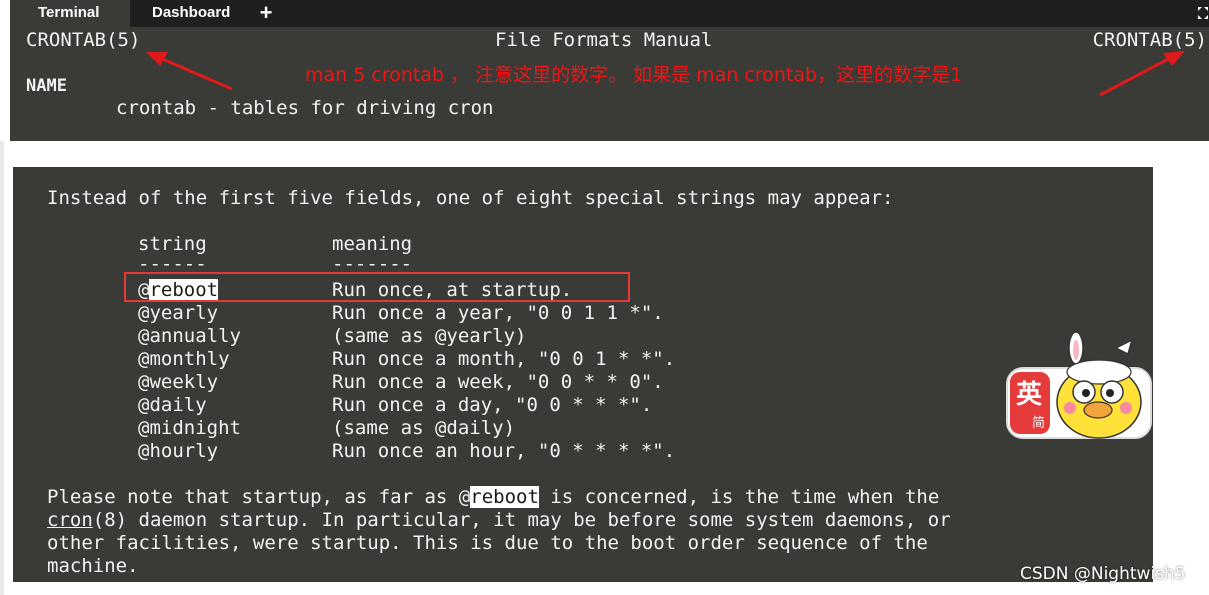  What do you see at coordinates (424, 428) in the screenshot?
I see `table-row-meaning: (same as @daily)` at bounding box center [424, 428].